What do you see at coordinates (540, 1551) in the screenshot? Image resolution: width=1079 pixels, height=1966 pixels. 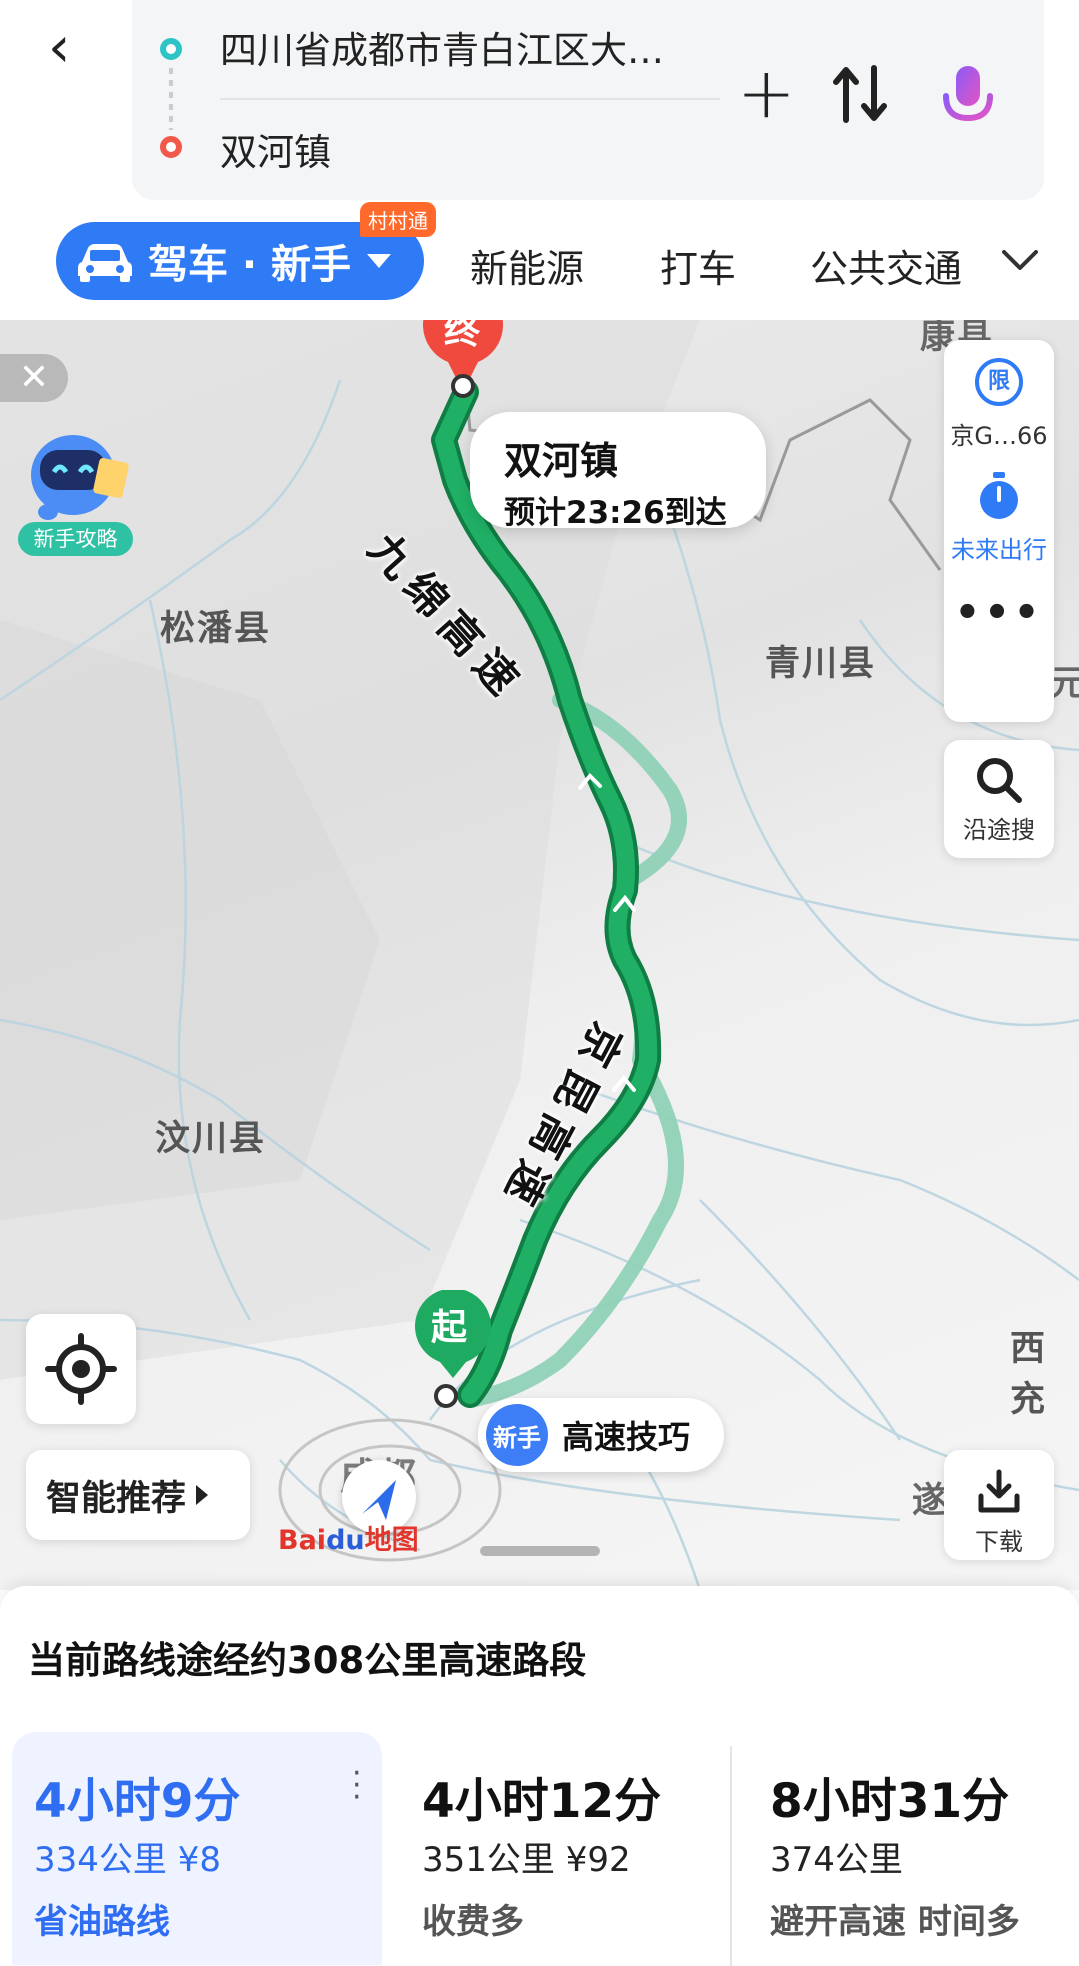 I see `drag-handle` at bounding box center [540, 1551].